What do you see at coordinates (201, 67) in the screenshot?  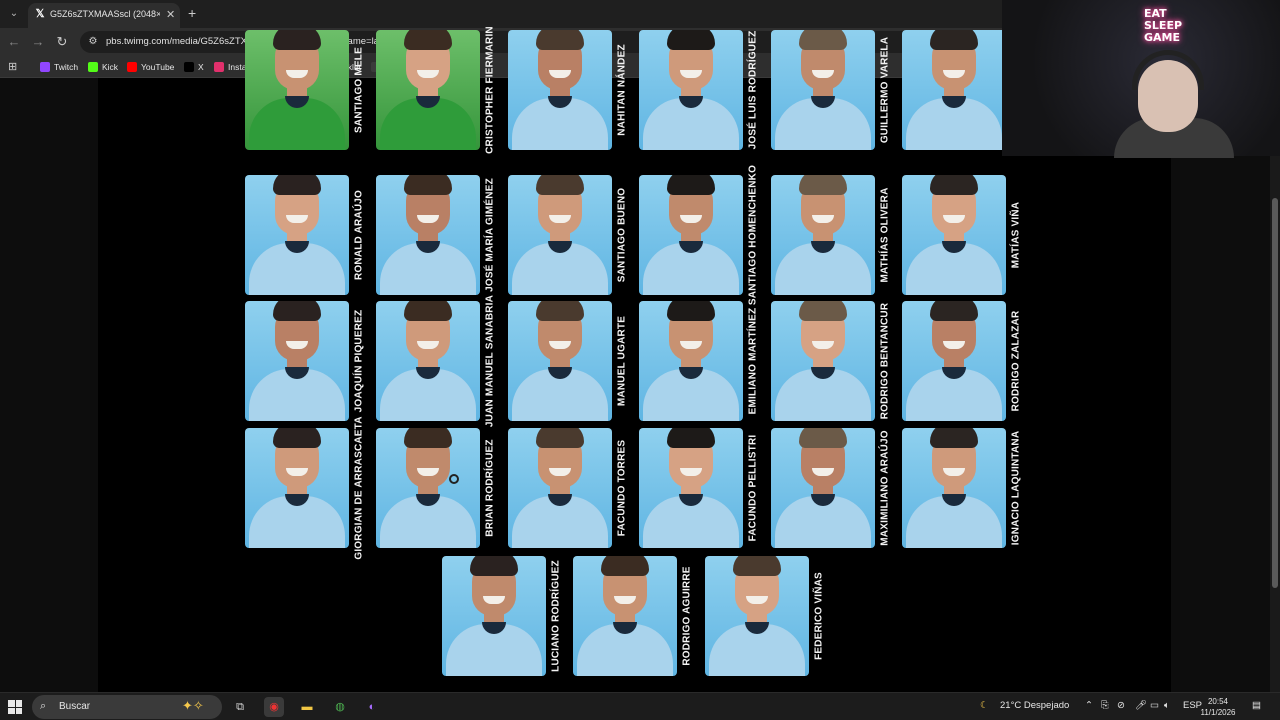 I see `bookmark-label: X` at bounding box center [201, 67].